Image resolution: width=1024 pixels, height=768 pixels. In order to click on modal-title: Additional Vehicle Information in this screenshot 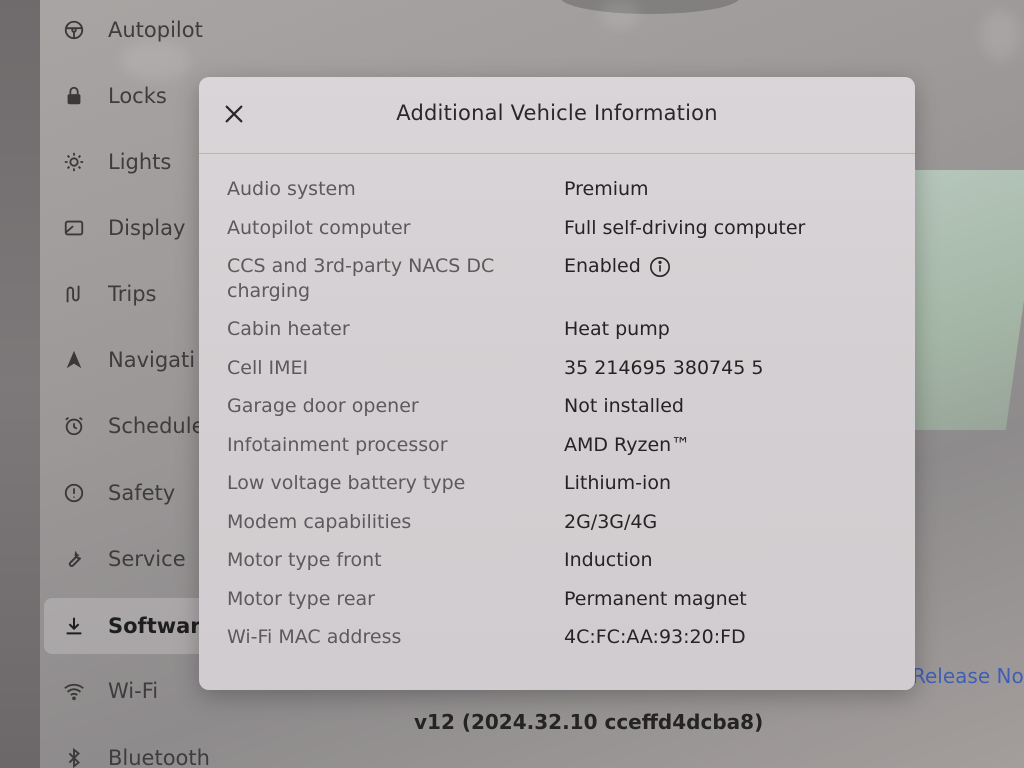, I will do `click(557, 113)`.